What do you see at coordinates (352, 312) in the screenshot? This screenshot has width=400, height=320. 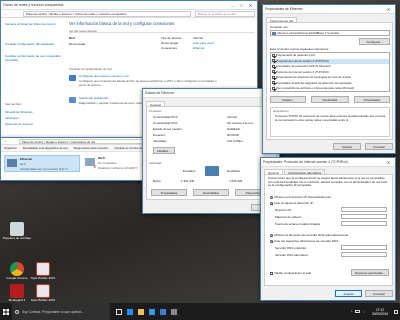 I see `show-hidden-icons-icon: ^` at bounding box center [352, 312].